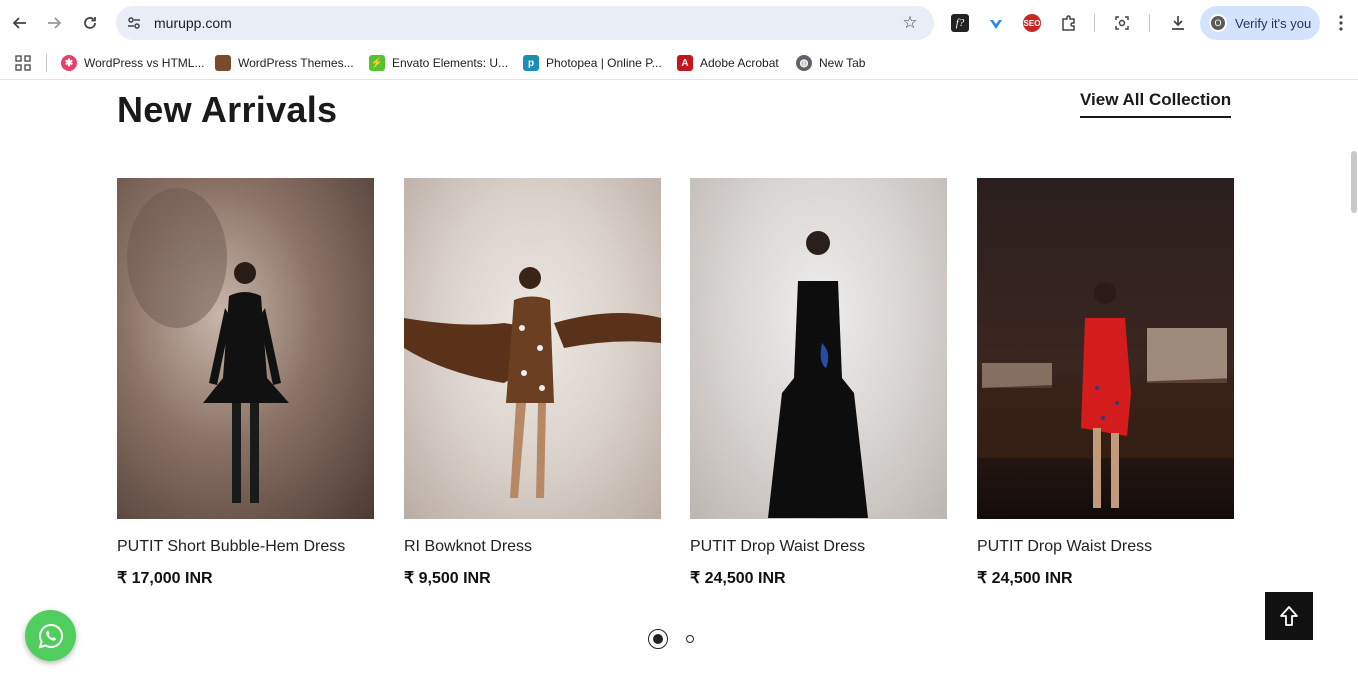 Image resolution: width=1358 pixels, height=676 pixels. What do you see at coordinates (658, 639) in the screenshot?
I see `carousel-dot-active` at bounding box center [658, 639].